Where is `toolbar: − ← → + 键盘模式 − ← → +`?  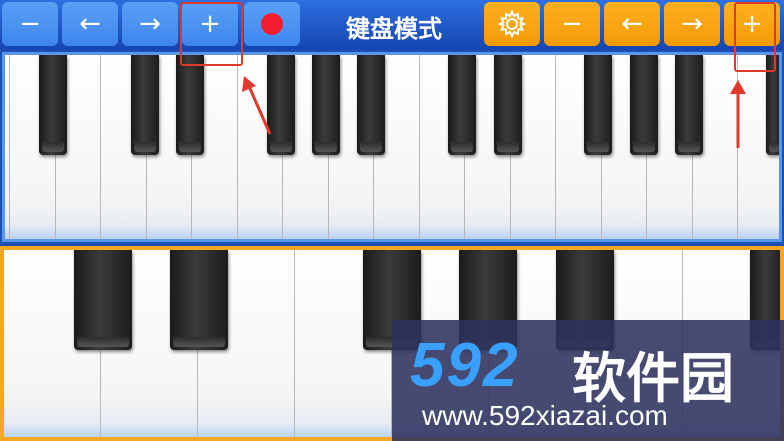
toolbar: − ← → + 键盘模式 − ← → + is located at coordinates (392, 25).